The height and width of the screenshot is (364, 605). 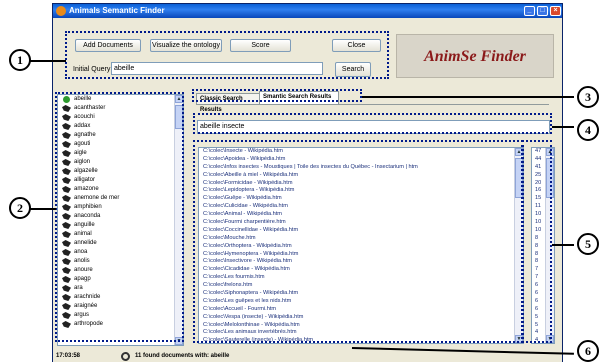 What do you see at coordinates (182, 356) in the screenshot?
I see `status-message: 11 found documents with: abeille` at bounding box center [182, 356].